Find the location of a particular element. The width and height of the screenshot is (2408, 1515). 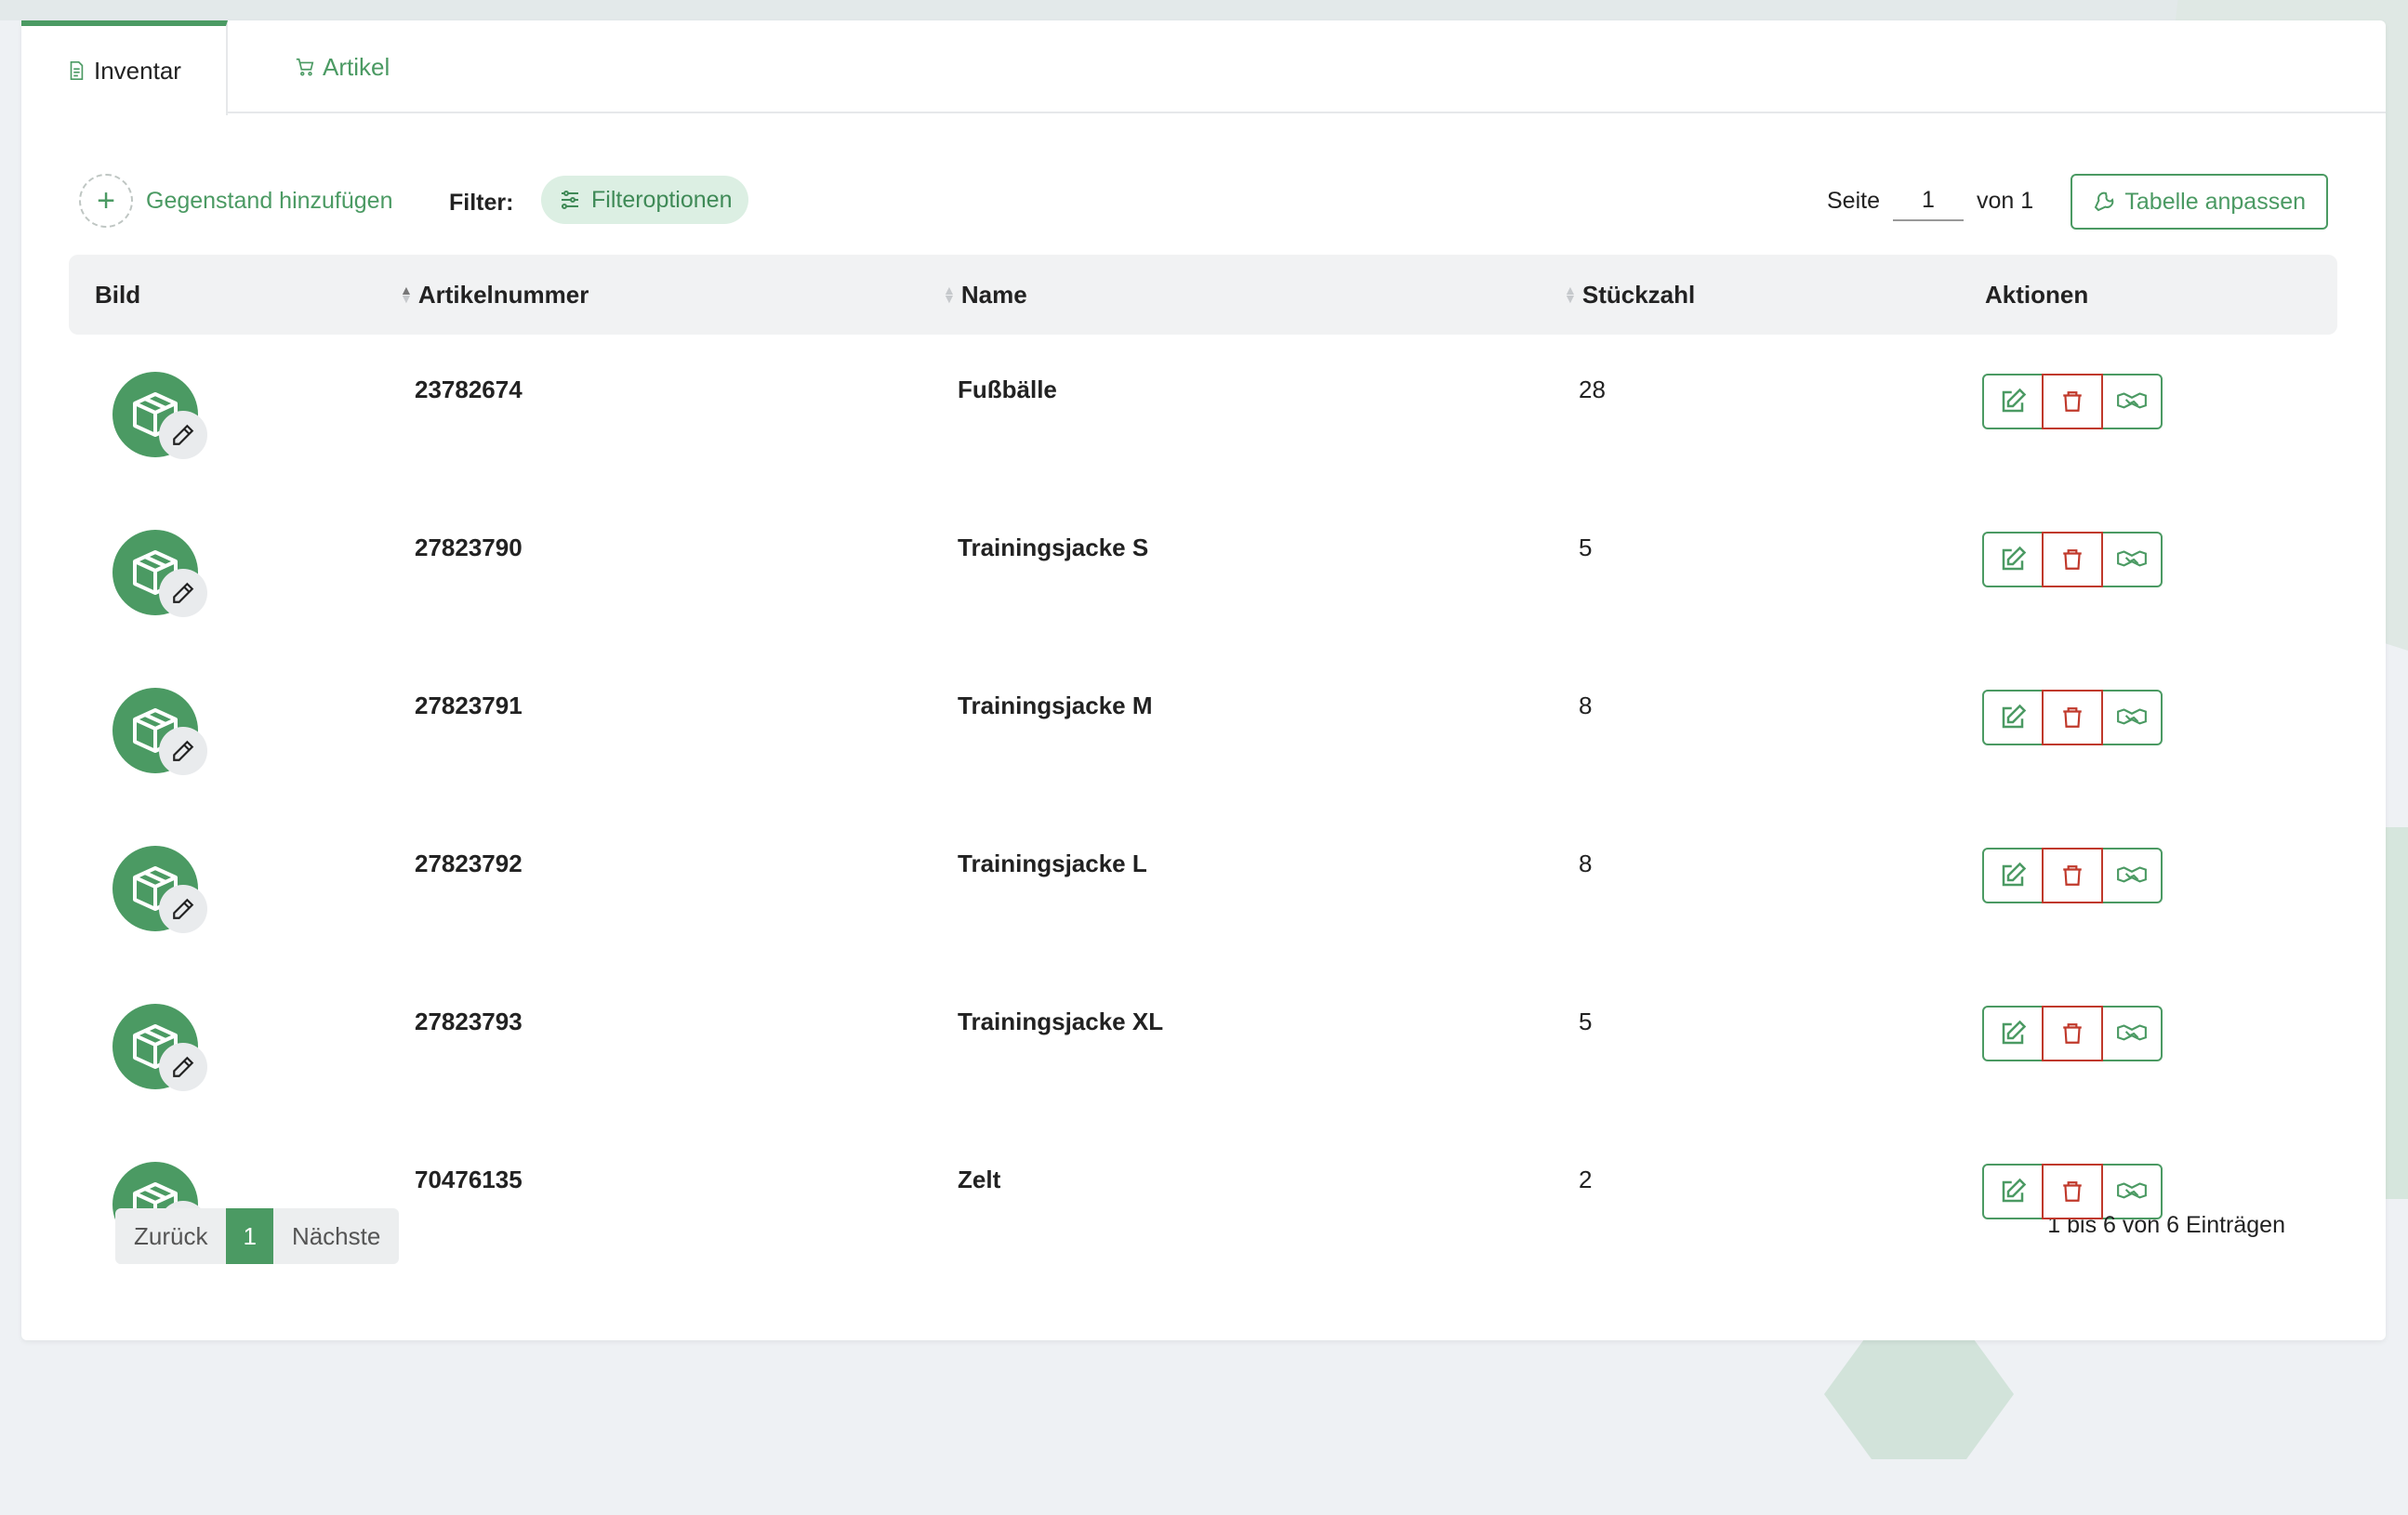

table-row: 27823792 Trainingsjacke L 8 is located at coordinates (1203, 887).